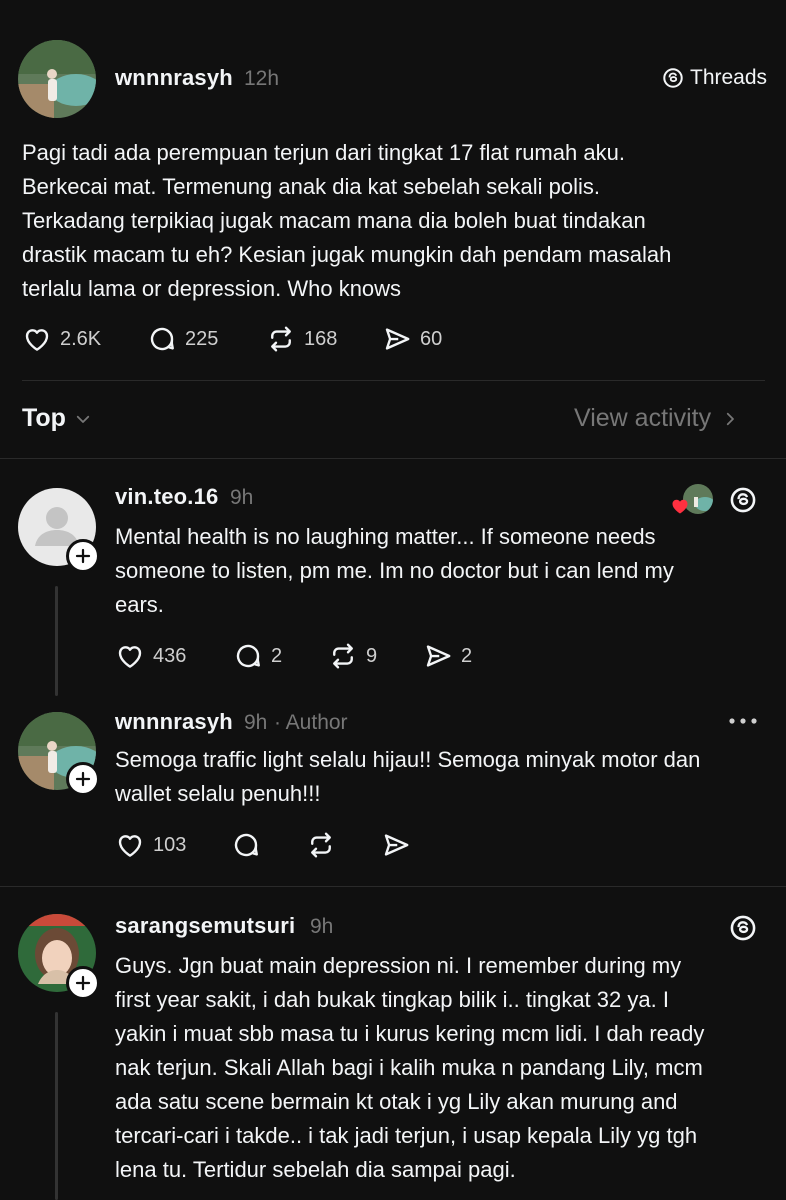 The width and height of the screenshot is (786, 1200). I want to click on avatar-photo, so click(57, 79).